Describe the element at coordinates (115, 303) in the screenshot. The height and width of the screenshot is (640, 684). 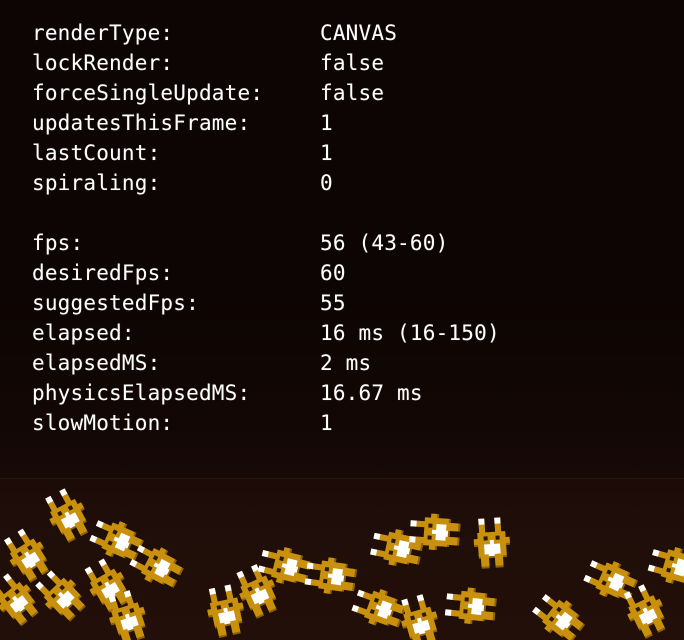
I see `stat-label: suggestedFps:` at that location.